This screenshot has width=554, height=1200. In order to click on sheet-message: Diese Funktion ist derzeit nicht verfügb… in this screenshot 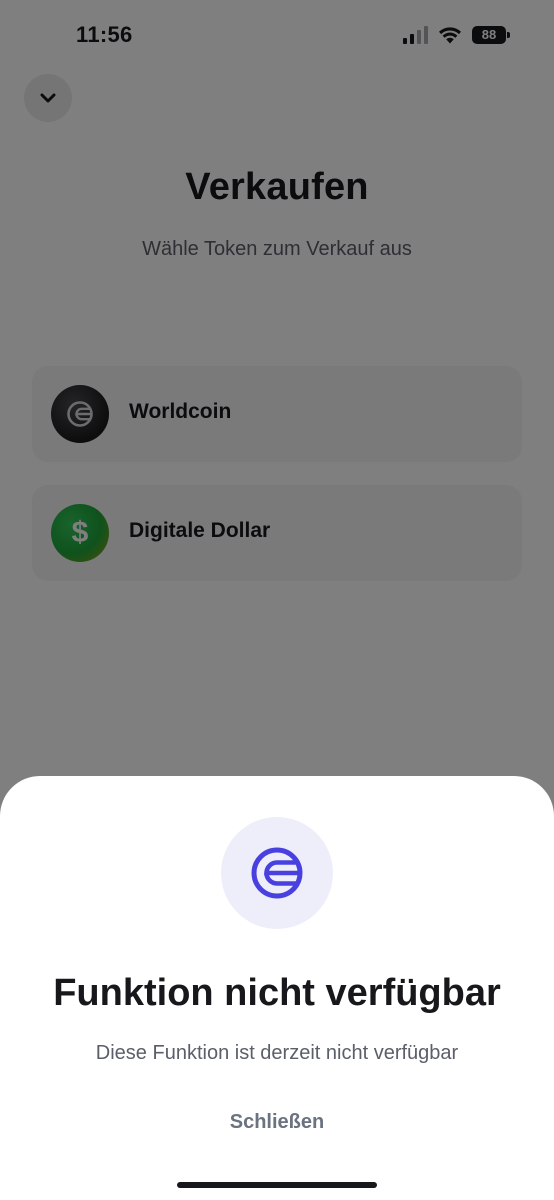, I will do `click(277, 1053)`.